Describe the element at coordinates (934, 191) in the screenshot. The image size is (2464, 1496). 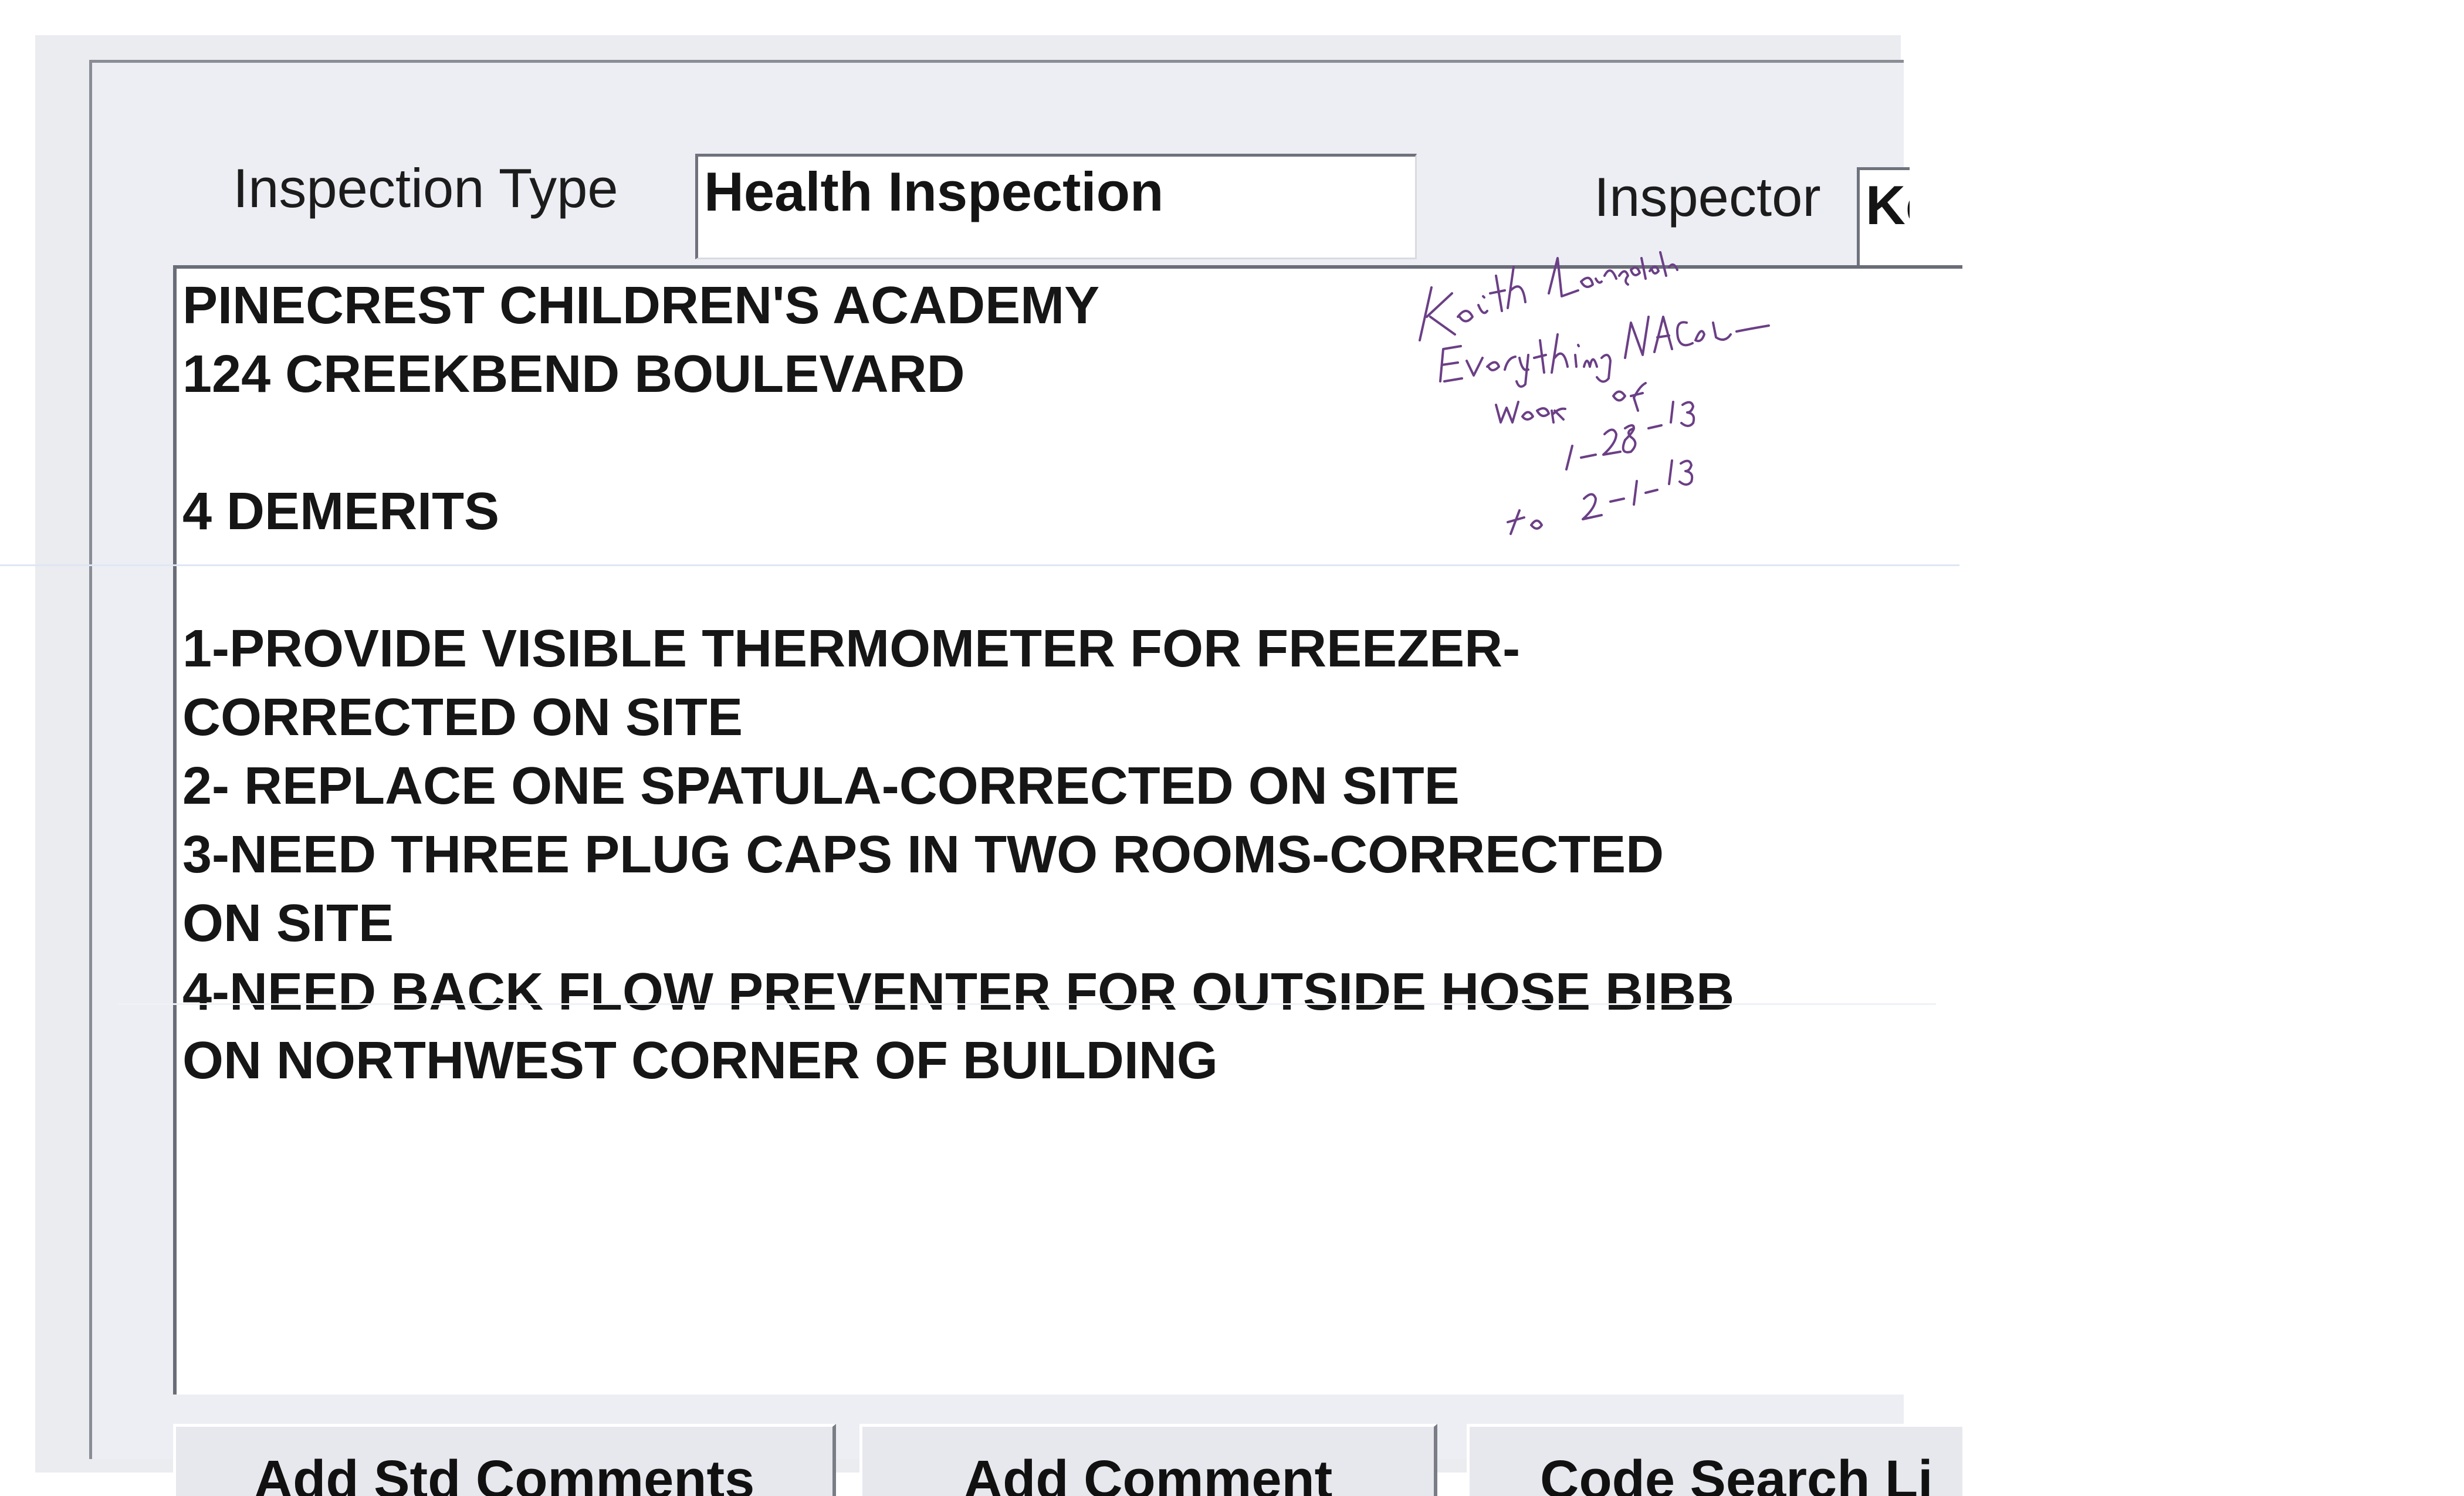
I see `inspection-type-value: Health Inspection` at that location.